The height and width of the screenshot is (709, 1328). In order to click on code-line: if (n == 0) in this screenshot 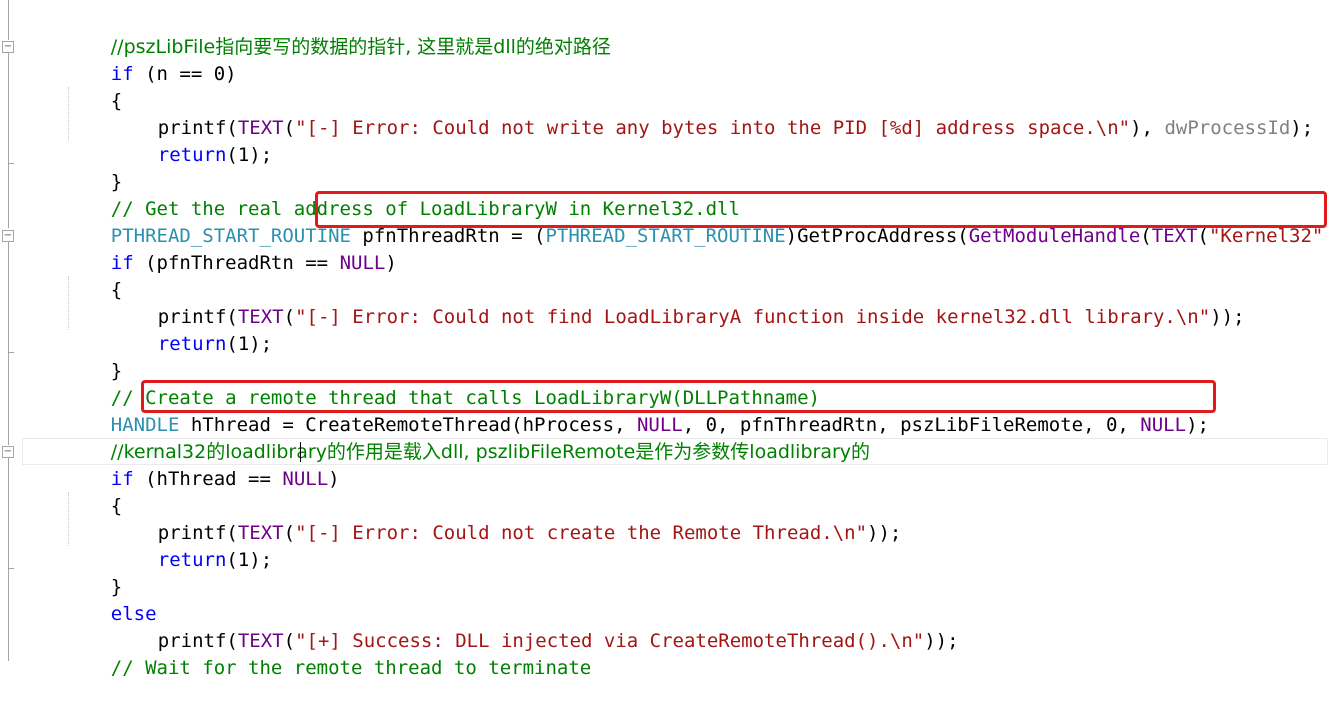, I will do `click(151, 59)`.